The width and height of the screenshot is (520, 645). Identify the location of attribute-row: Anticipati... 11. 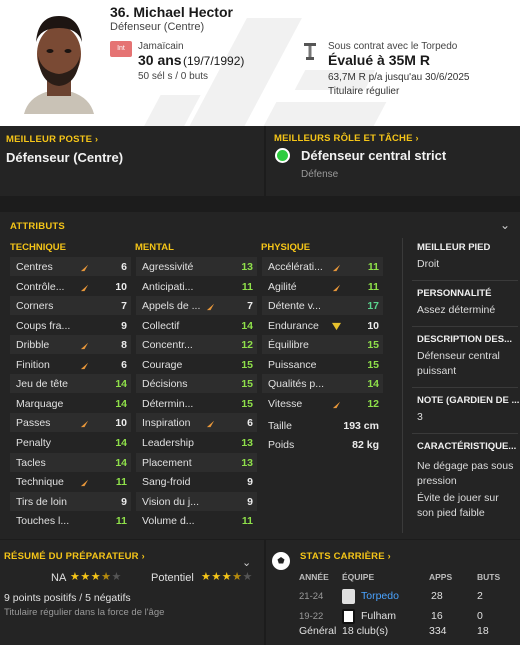
(196, 286).